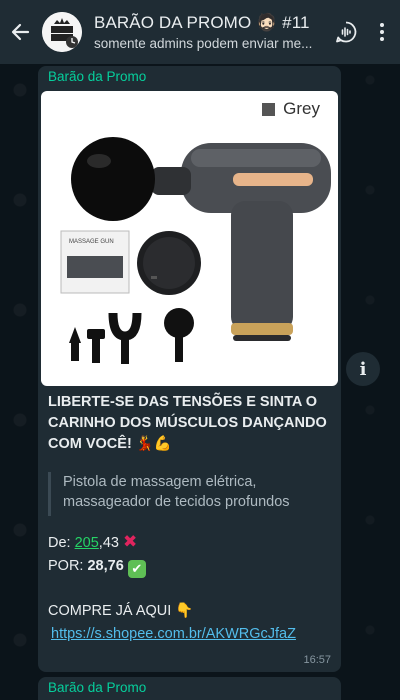 The image size is (400, 700). Describe the element at coordinates (269, 109) in the screenshot. I see `color-swatch` at that location.